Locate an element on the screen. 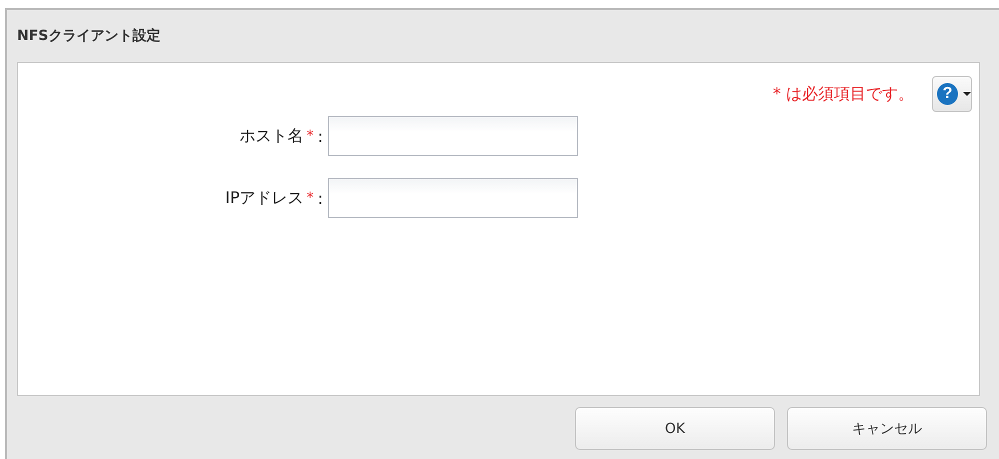 Image resolution: width=999 pixels, height=459 pixels. field-label: ホスト名 is located at coordinates (272, 136).